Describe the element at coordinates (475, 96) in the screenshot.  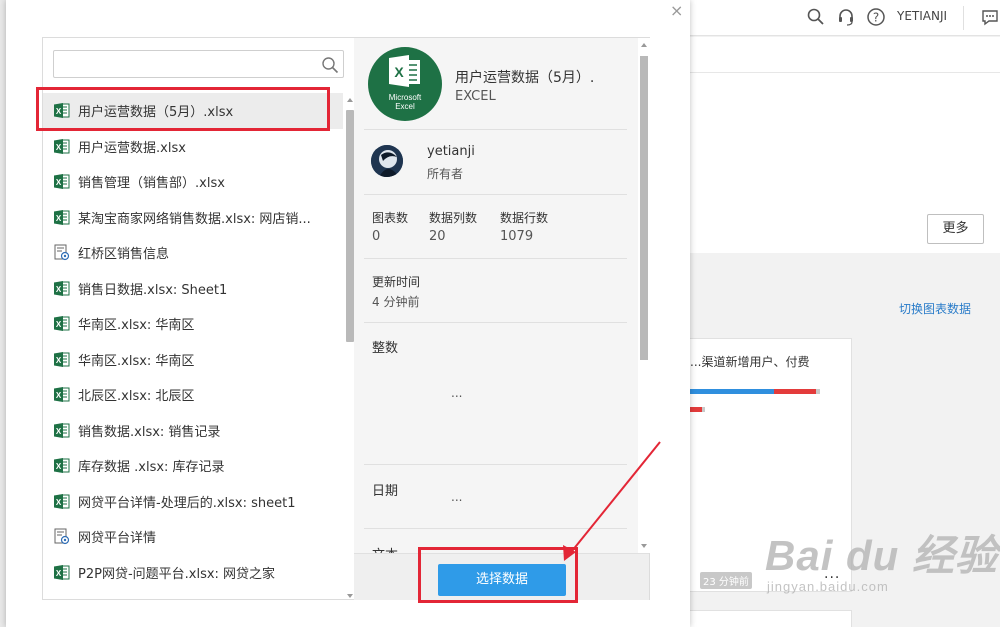
I see `file-type: EXCEL` at that location.